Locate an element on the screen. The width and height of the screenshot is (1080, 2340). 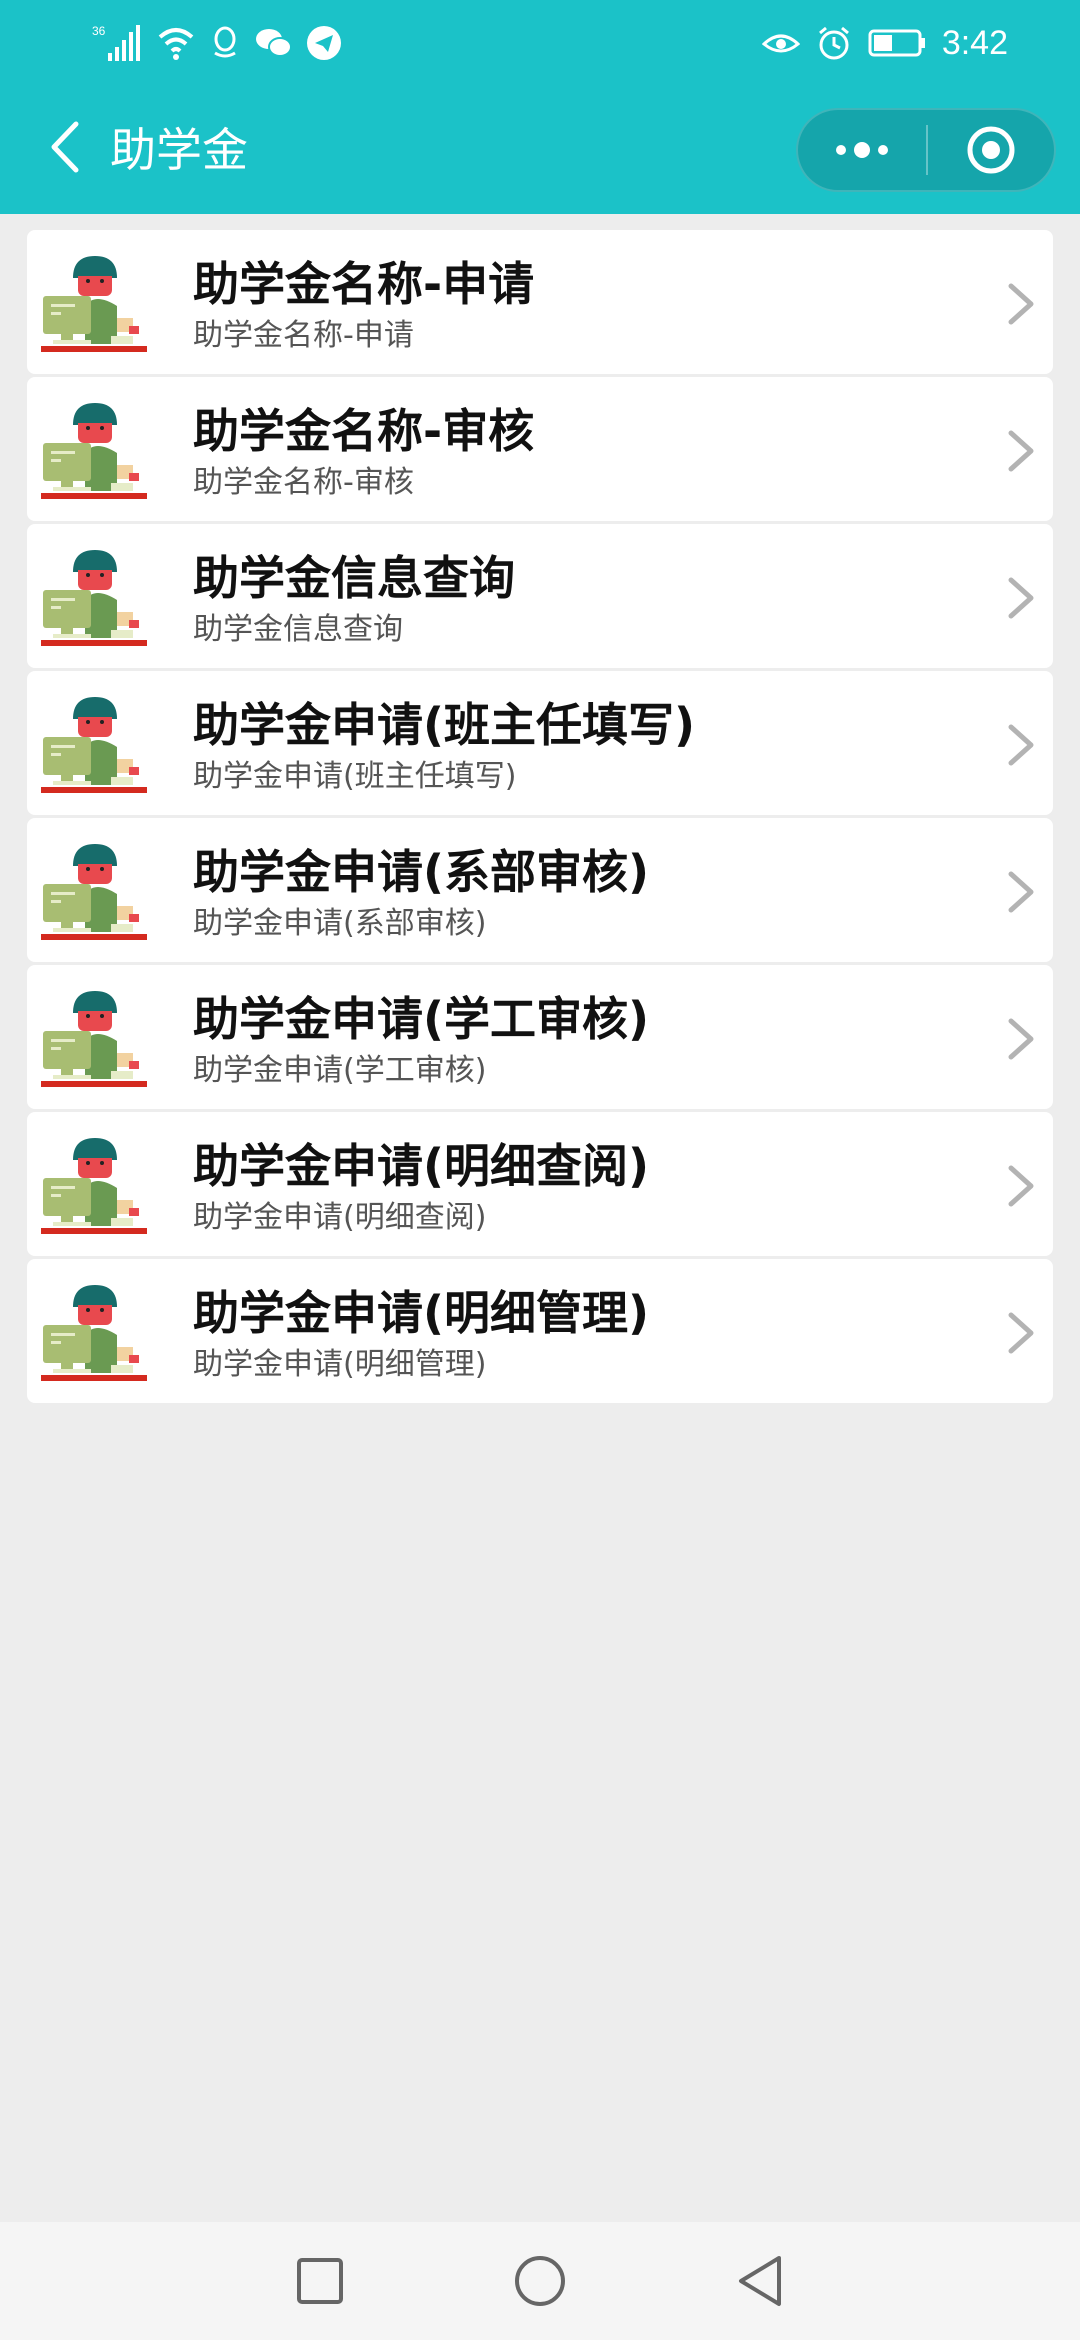
list-item-title: 助学金名称-申请 is located at coordinates (364, 284).